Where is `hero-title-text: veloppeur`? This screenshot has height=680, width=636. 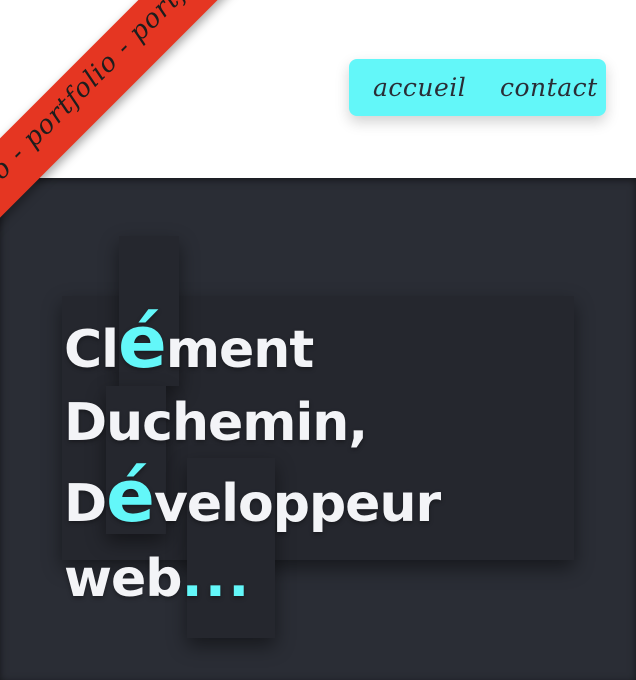 hero-title-text: veloppeur is located at coordinates (297, 504).